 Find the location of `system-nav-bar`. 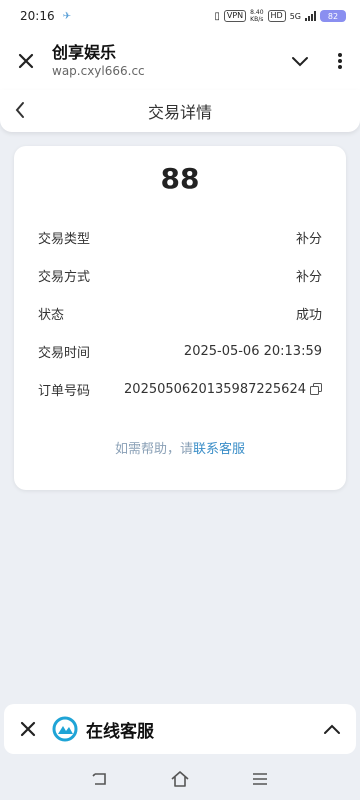

system-nav-bar is located at coordinates (180, 779).